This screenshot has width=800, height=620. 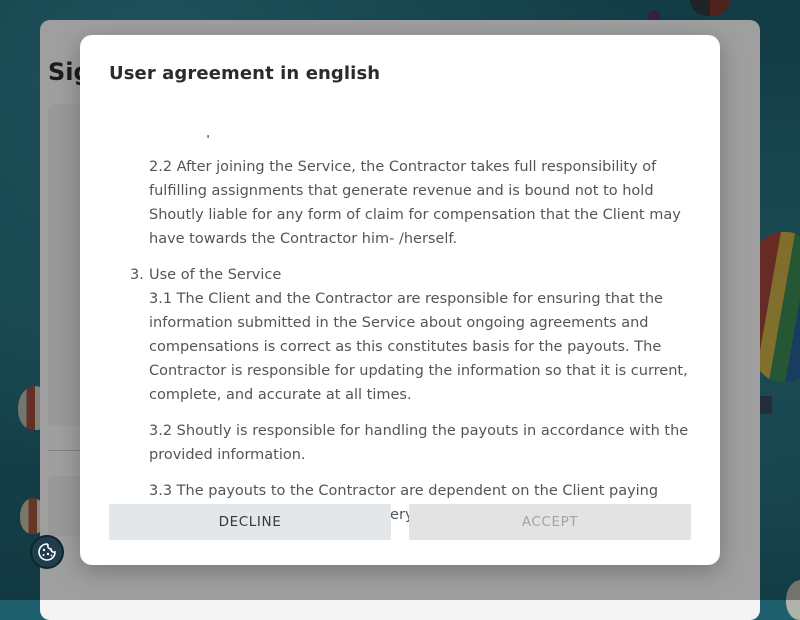 I want to click on cookie-settings-button, so click(x=47, y=552).